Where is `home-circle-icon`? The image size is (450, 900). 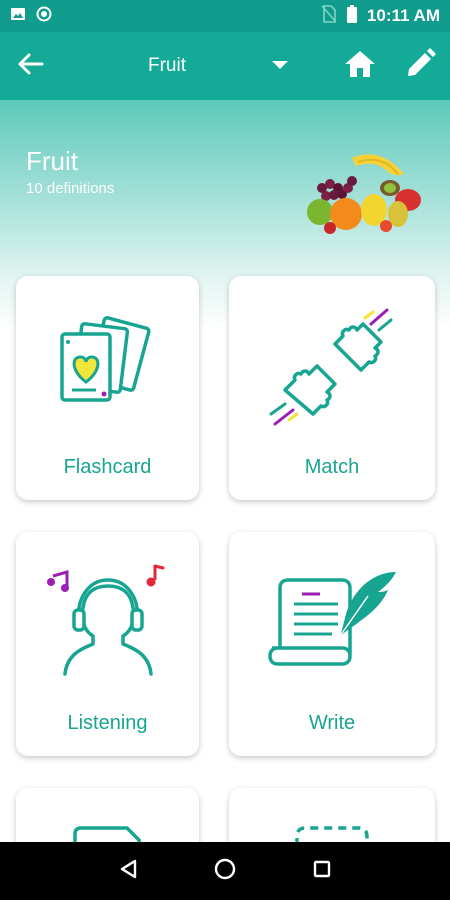 home-circle-icon is located at coordinates (225, 871).